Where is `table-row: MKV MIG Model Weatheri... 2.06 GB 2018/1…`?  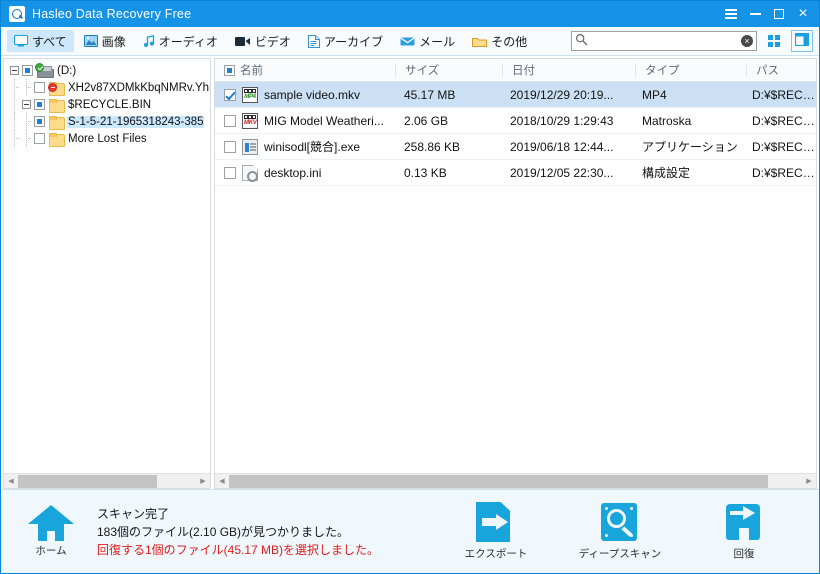
table-row: MKV MIG Model Weatheri... 2.06 GB 2018/1… is located at coordinates (515, 121).